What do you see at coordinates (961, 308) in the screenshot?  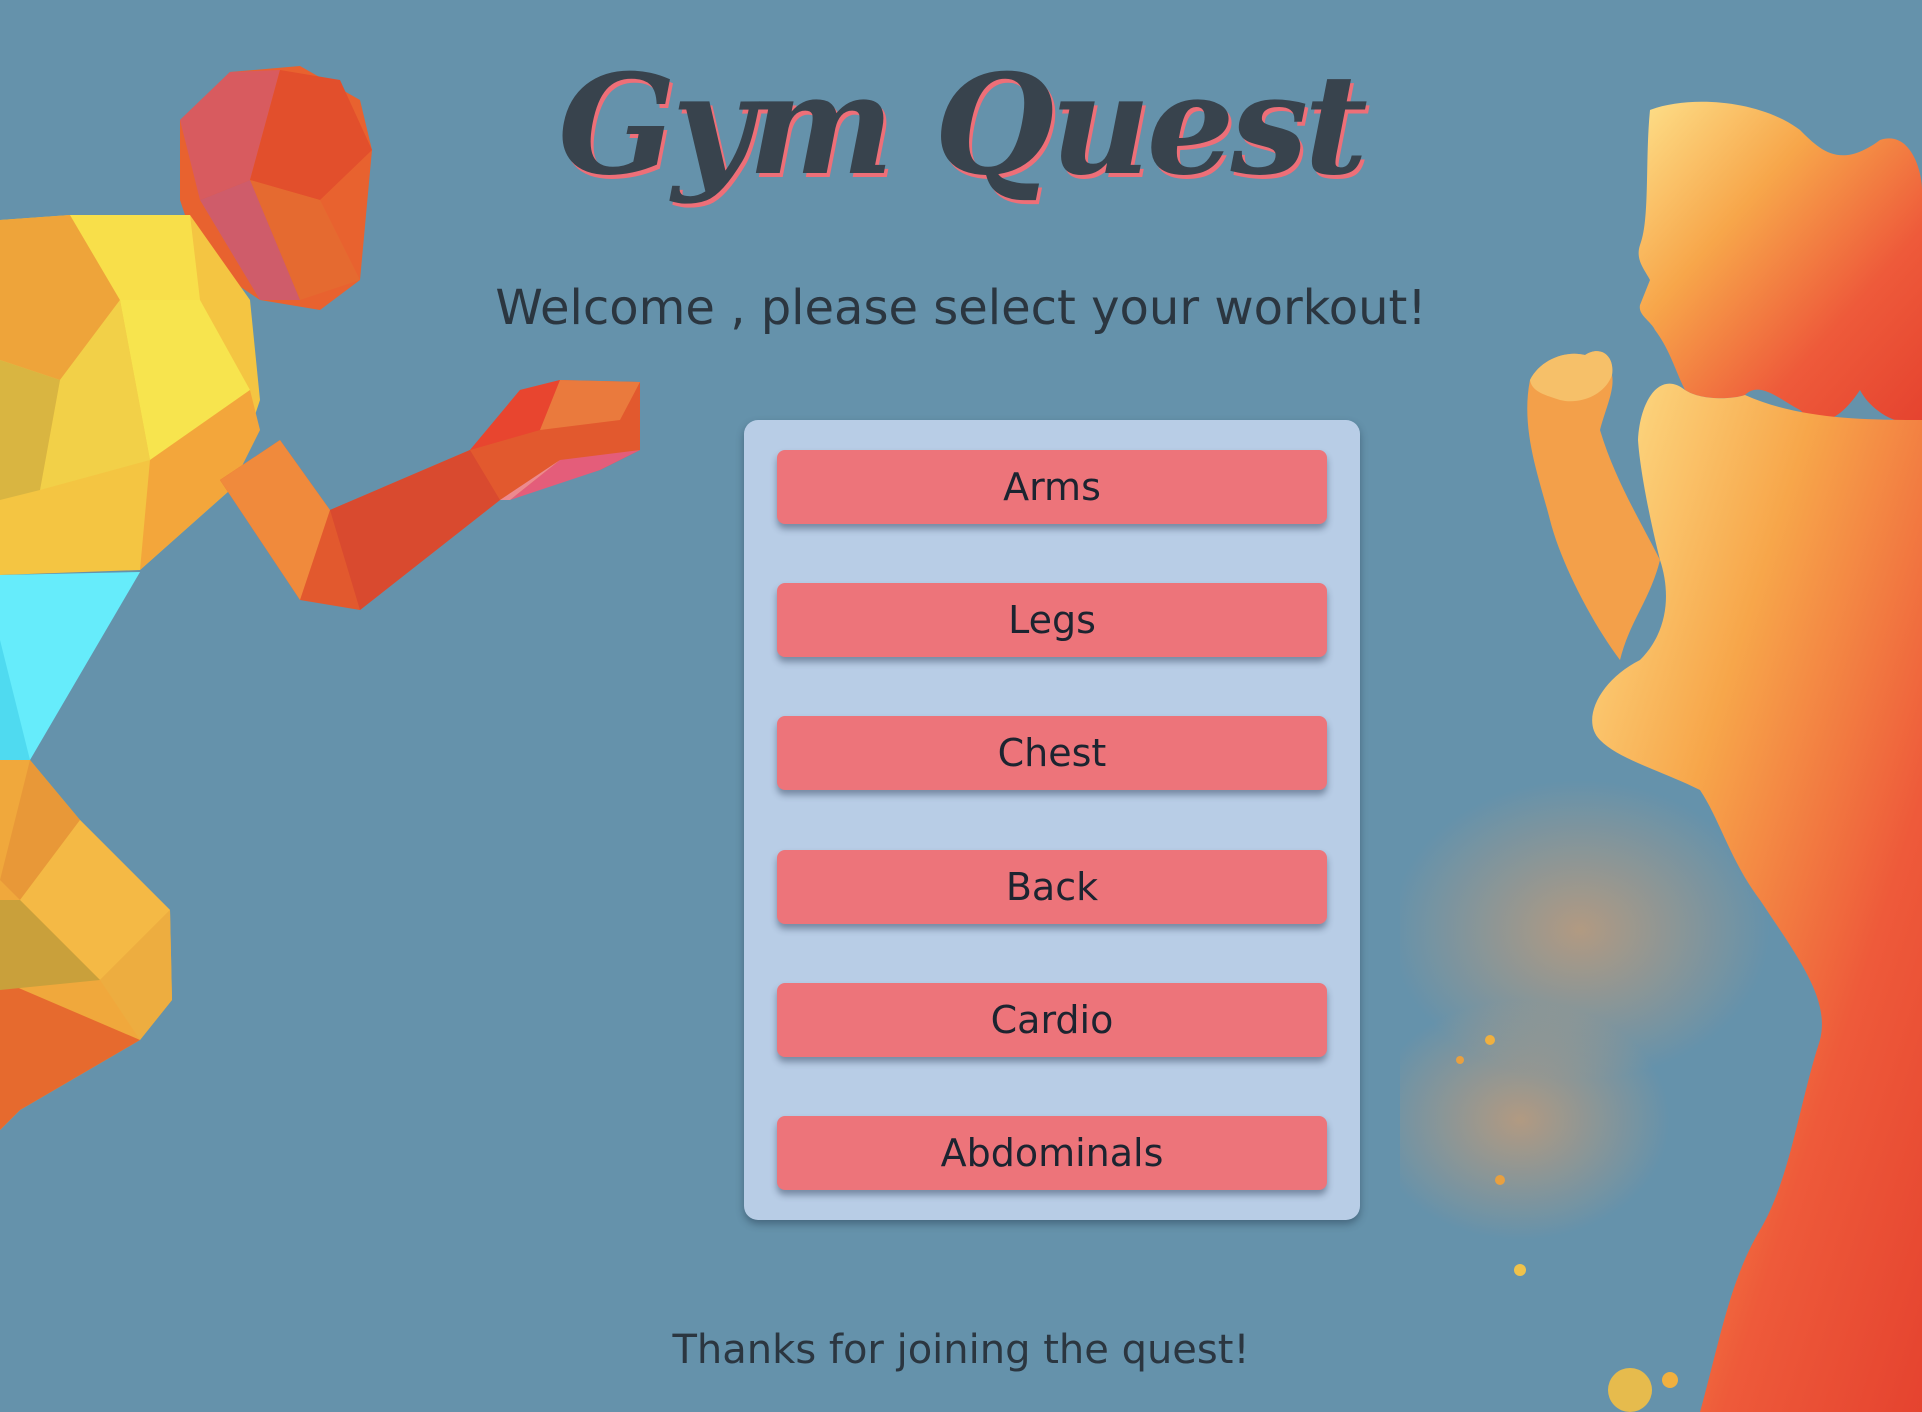 I see `welcome-message: Welcome , please select your workout!` at bounding box center [961, 308].